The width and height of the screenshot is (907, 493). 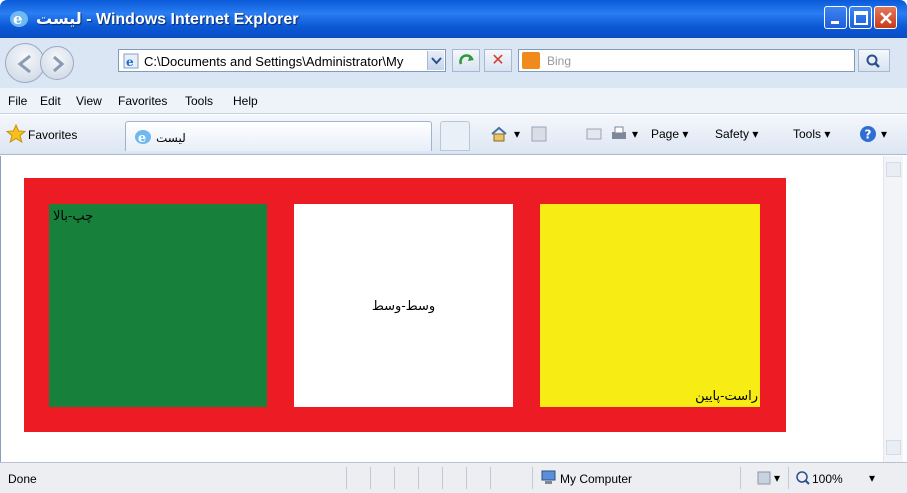 I want to click on cell-bottom-right-text: راست-پایین, so click(x=726, y=395).